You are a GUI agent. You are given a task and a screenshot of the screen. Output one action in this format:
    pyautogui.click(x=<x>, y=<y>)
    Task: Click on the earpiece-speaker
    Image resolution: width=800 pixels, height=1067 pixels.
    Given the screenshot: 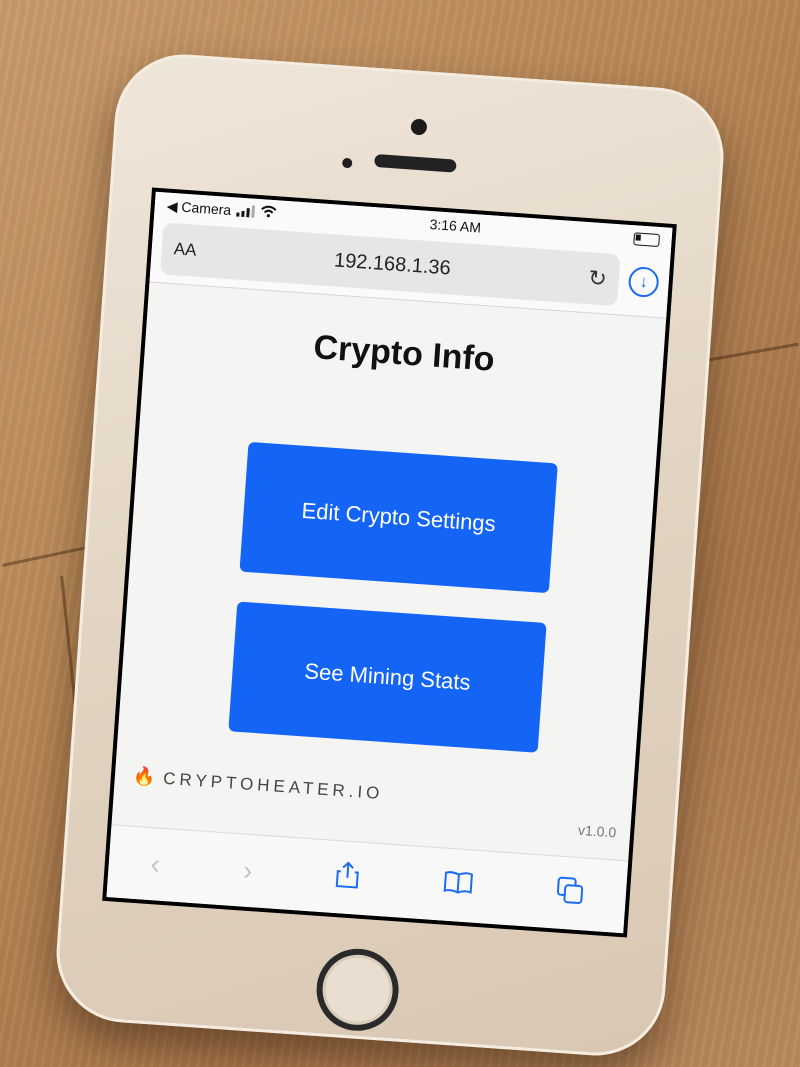 What is the action you would take?
    pyautogui.click(x=415, y=163)
    